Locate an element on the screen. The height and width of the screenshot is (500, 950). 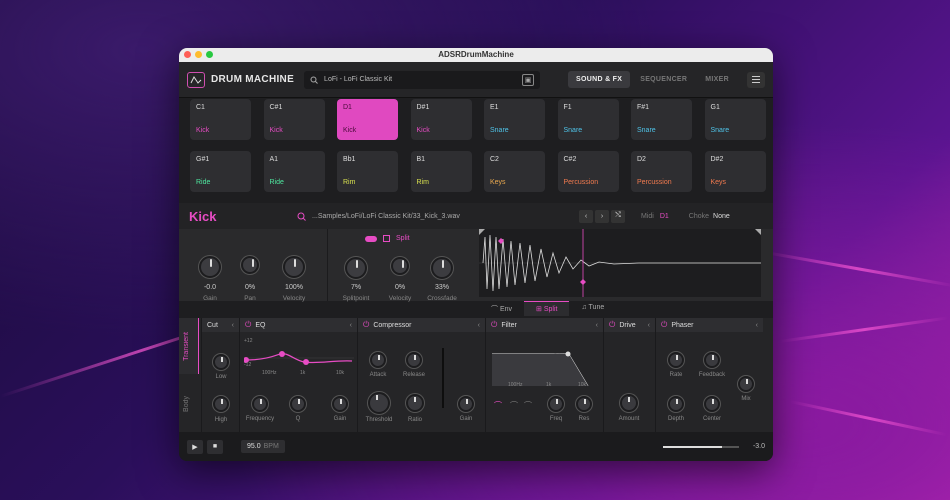
bandpass-icon: ⌒ is located at coordinates (514, 405).